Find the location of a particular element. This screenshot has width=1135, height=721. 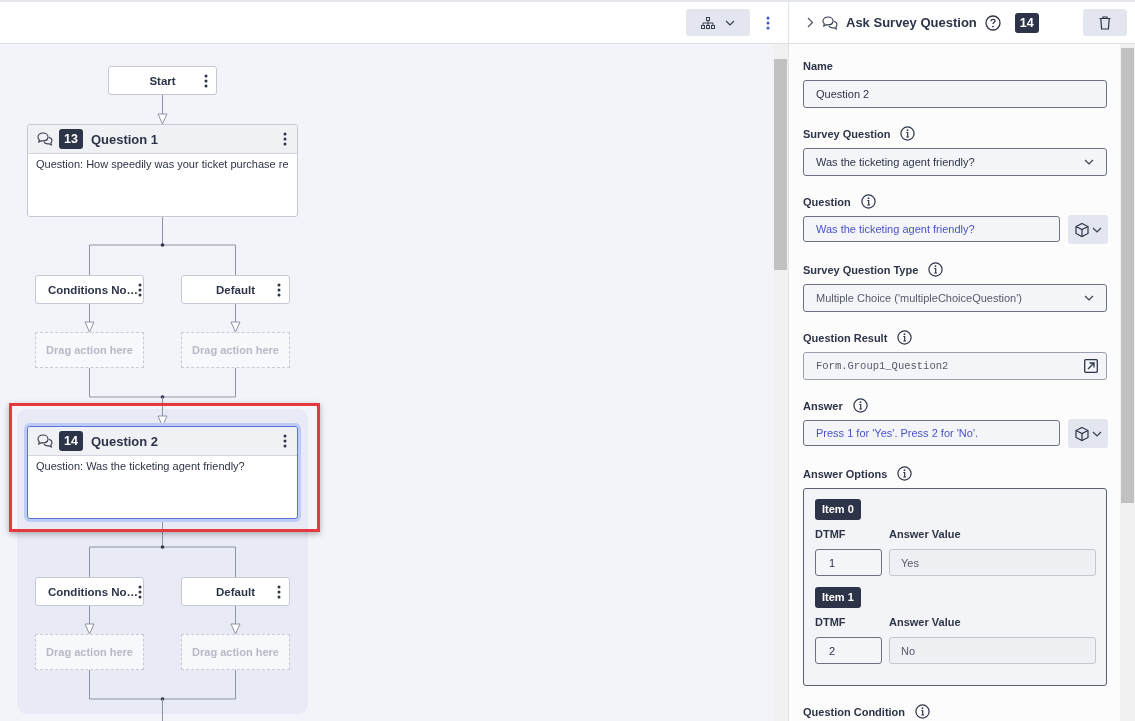

action-node: 14 Question 2 Question: Was the ticketing agent friendly? is located at coordinates (162, 472).